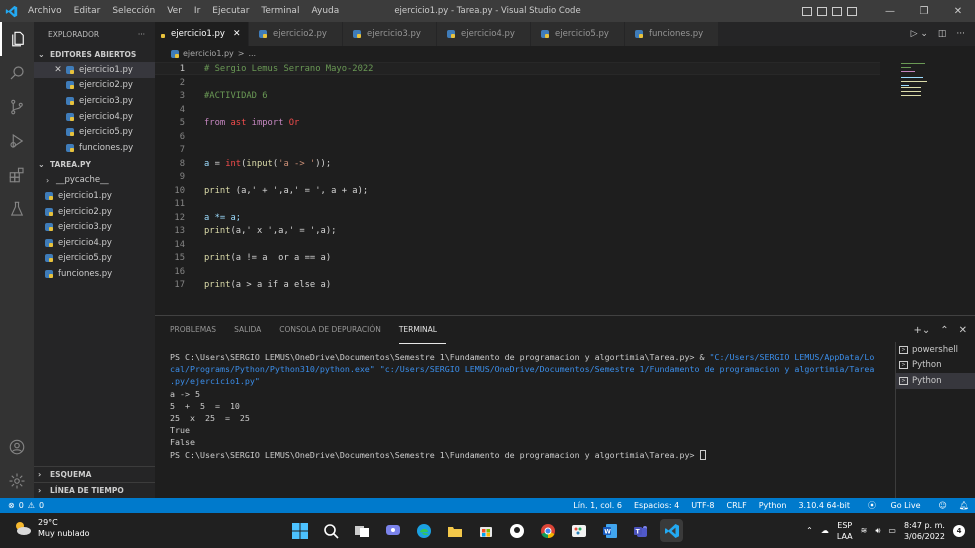  What do you see at coordinates (361, 530) in the screenshot?
I see `task-view-icon` at bounding box center [361, 530].